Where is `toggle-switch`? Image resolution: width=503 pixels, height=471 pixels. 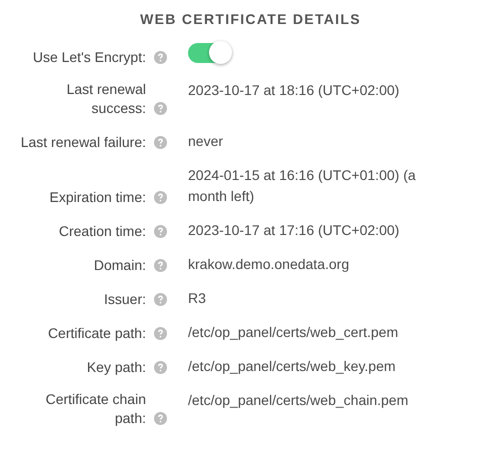 toggle-switch is located at coordinates (209, 53).